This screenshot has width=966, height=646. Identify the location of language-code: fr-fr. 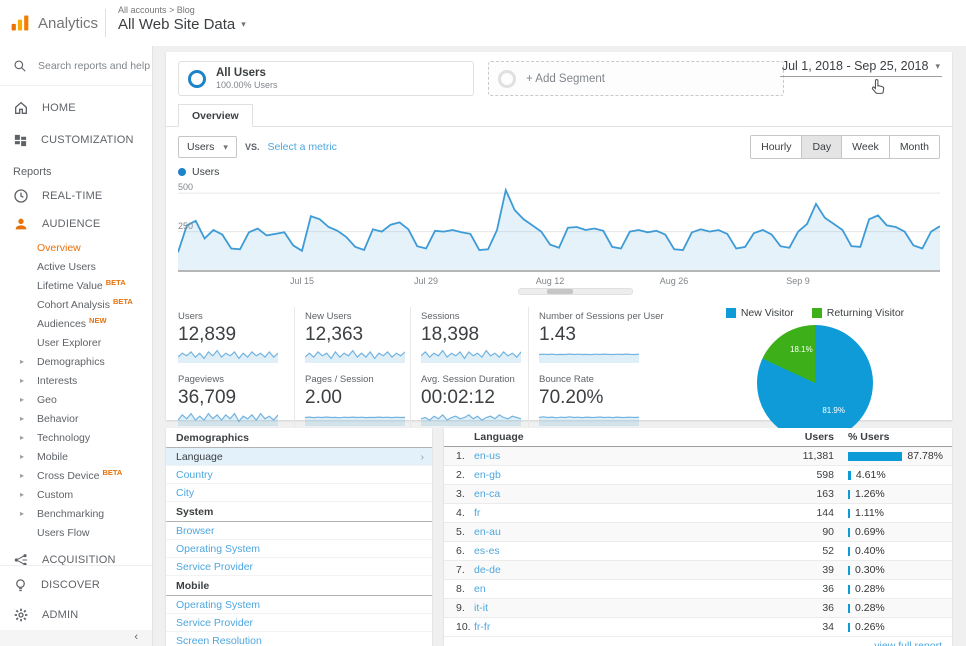
(482, 627).